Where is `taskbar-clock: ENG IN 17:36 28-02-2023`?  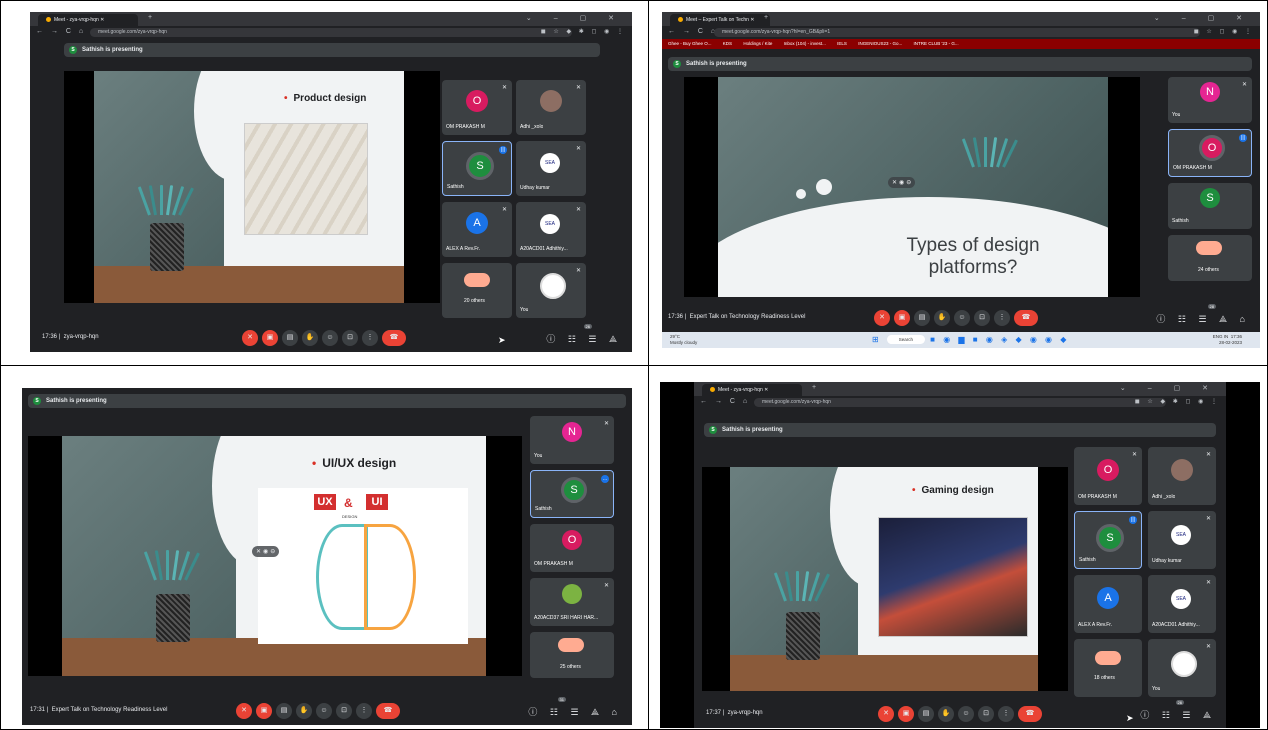
taskbar-clock: ENG IN 17:36 28-02-2023 is located at coordinates (1227, 340).